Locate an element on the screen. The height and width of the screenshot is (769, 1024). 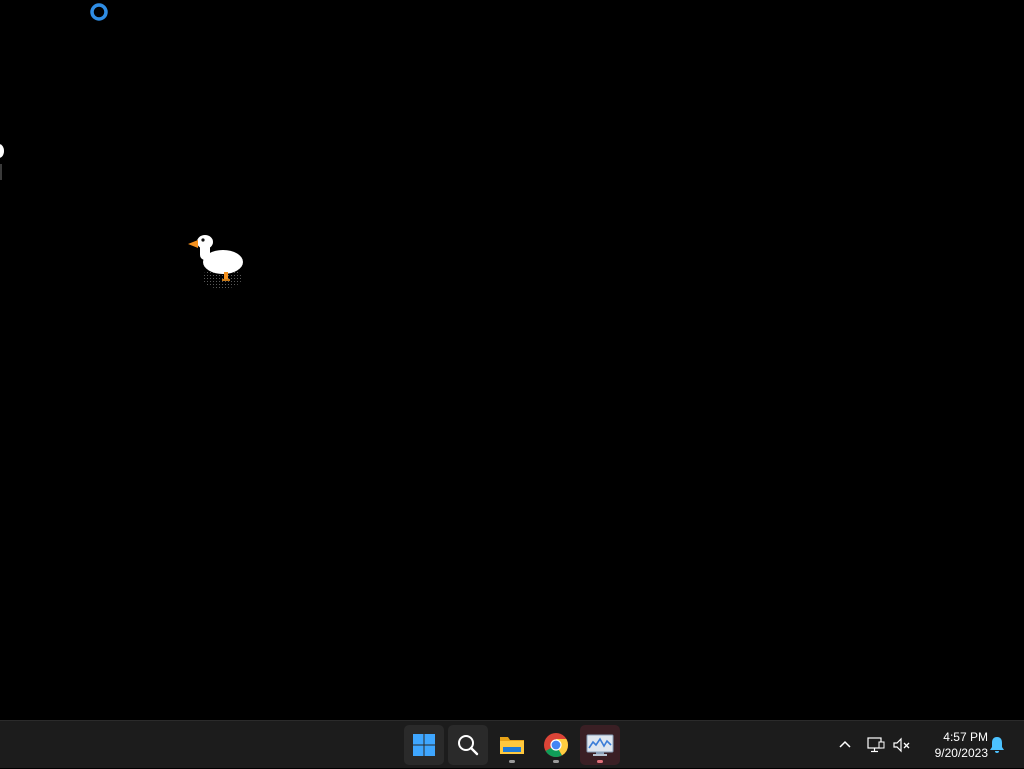
volume-button is located at coordinates (902, 745).